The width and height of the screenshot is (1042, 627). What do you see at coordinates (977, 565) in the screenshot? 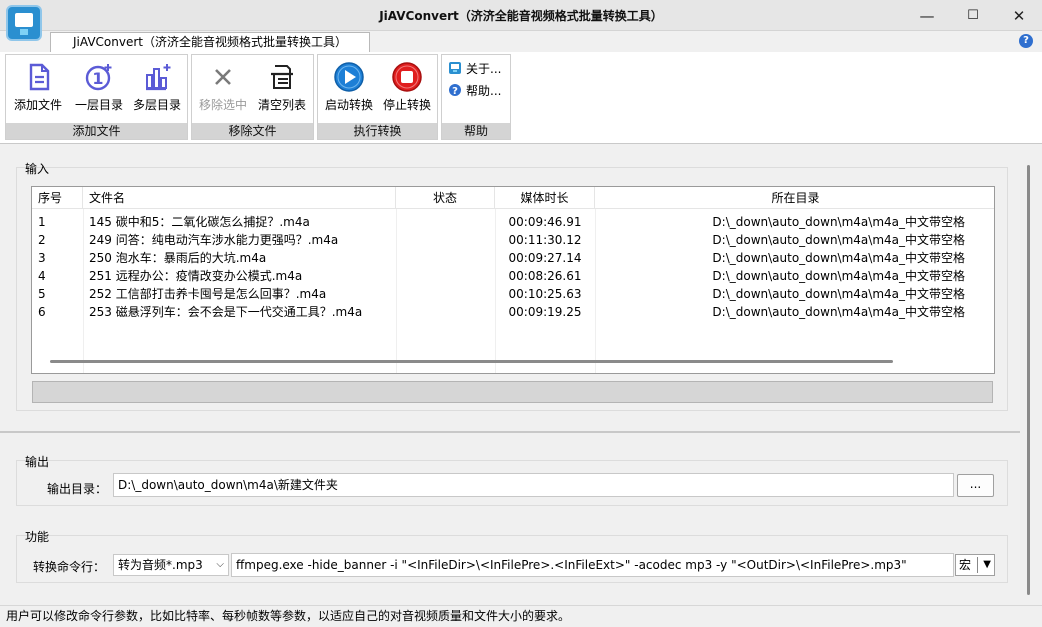
I see `macro-split-divider` at bounding box center [977, 565].